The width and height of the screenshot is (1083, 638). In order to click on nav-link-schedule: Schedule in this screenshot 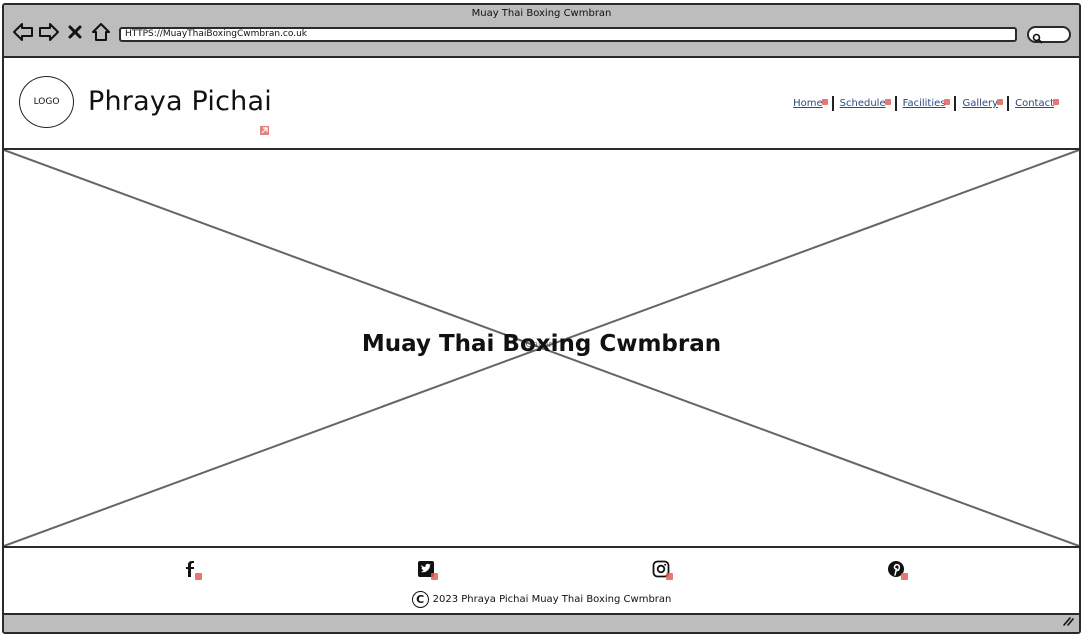, I will do `click(865, 103)`.